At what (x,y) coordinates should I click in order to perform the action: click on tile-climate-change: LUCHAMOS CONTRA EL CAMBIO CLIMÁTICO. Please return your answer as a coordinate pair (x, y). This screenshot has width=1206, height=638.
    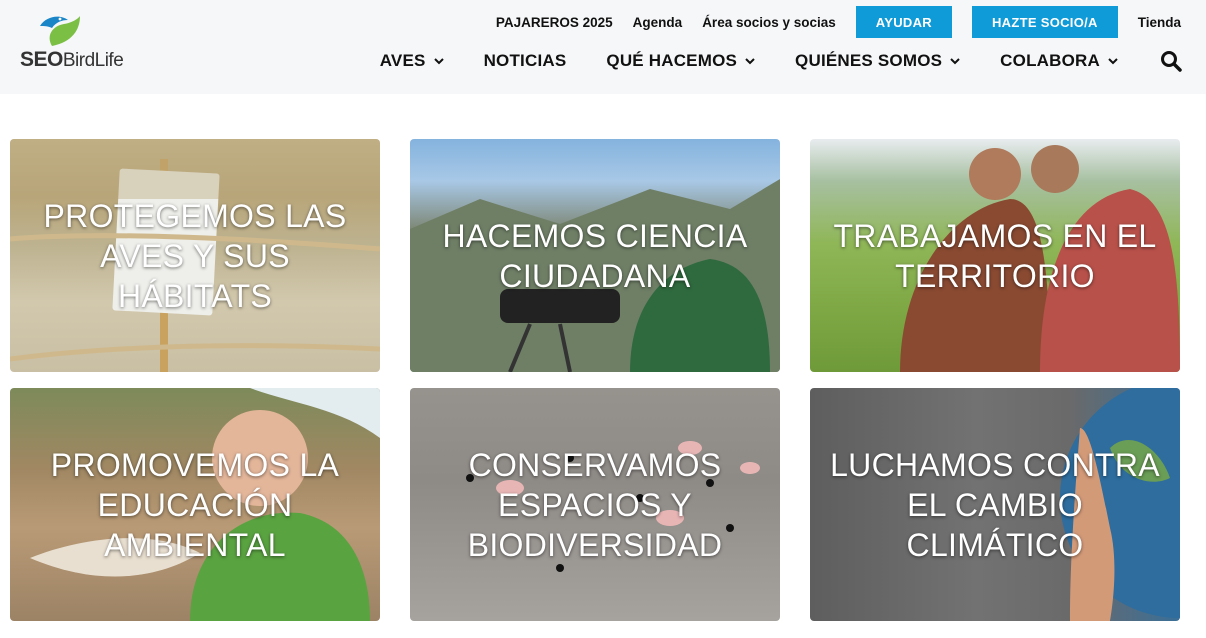
    Looking at the image, I should click on (995, 504).